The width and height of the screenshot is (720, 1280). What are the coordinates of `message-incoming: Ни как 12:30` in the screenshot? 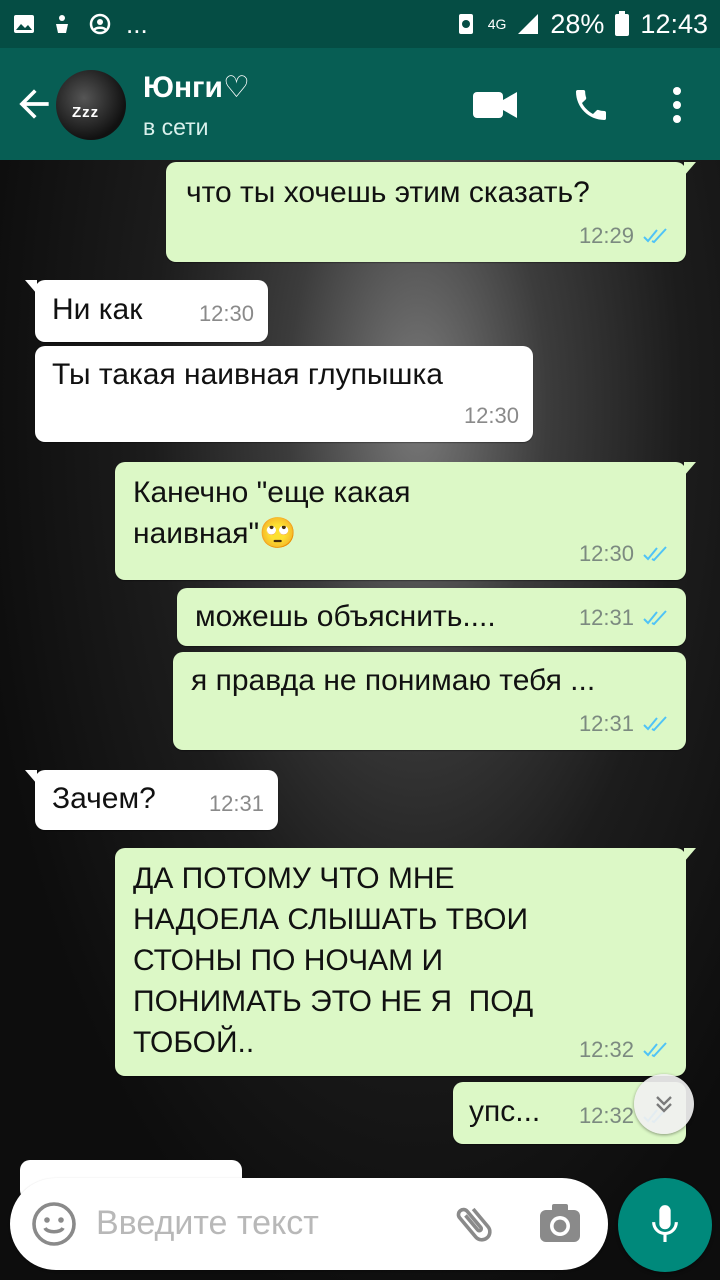 It's located at (146, 311).